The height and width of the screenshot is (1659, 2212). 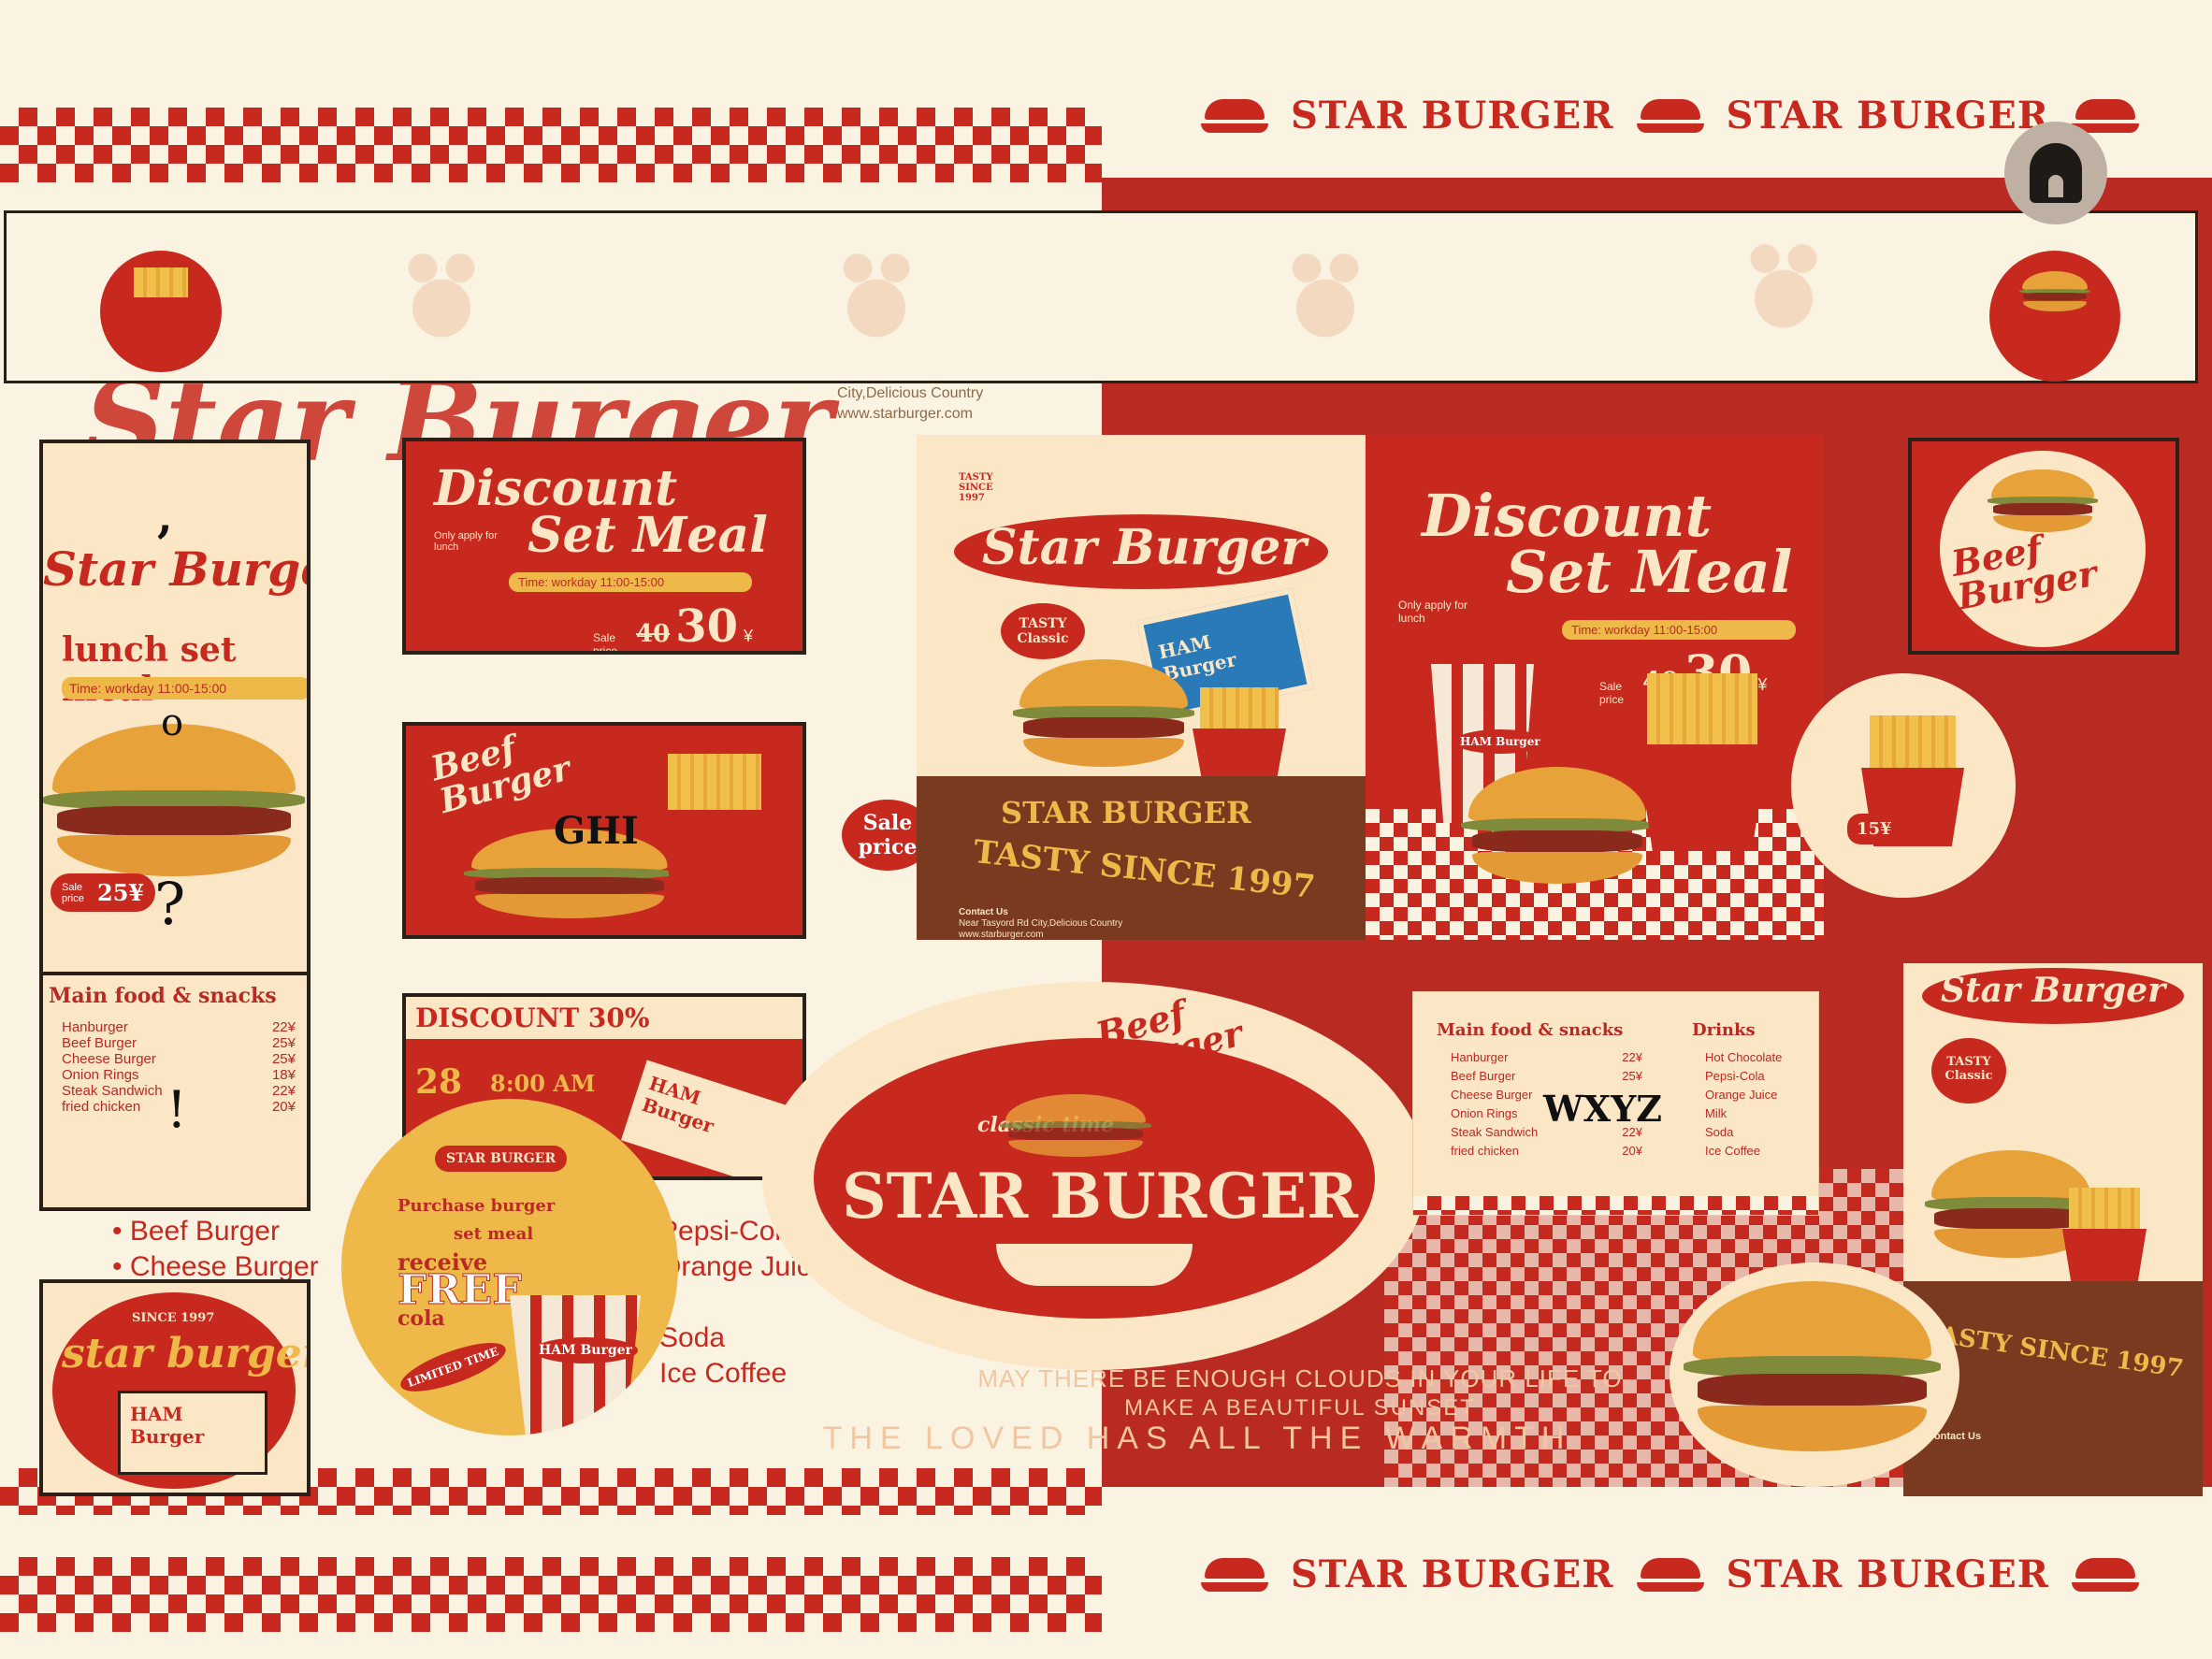 What do you see at coordinates (2043, 546) in the screenshot?
I see `beef-burger-badge-card: Beef Burger` at bounding box center [2043, 546].